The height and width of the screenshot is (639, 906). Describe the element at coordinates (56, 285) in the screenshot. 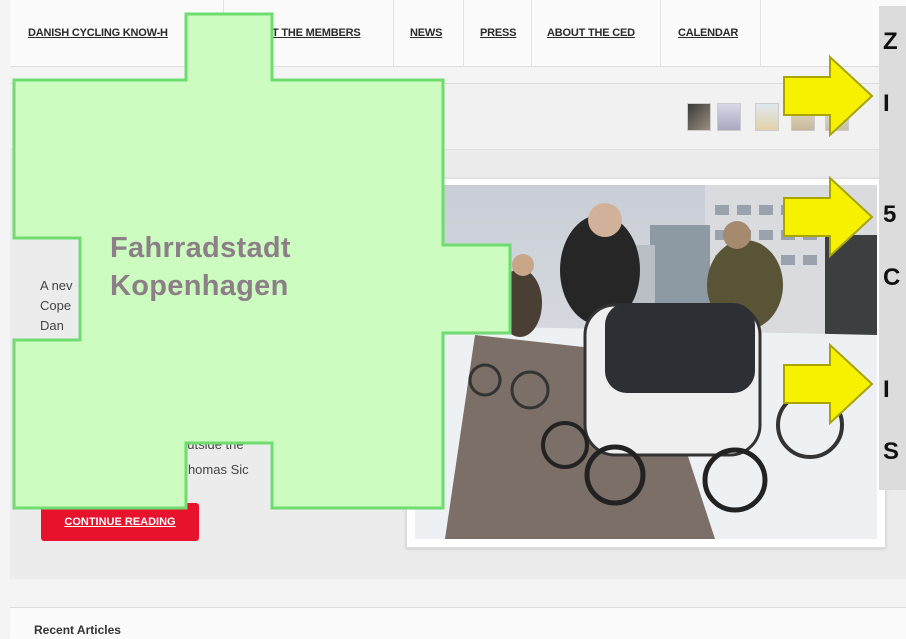

I see `article-line: A nev` at that location.